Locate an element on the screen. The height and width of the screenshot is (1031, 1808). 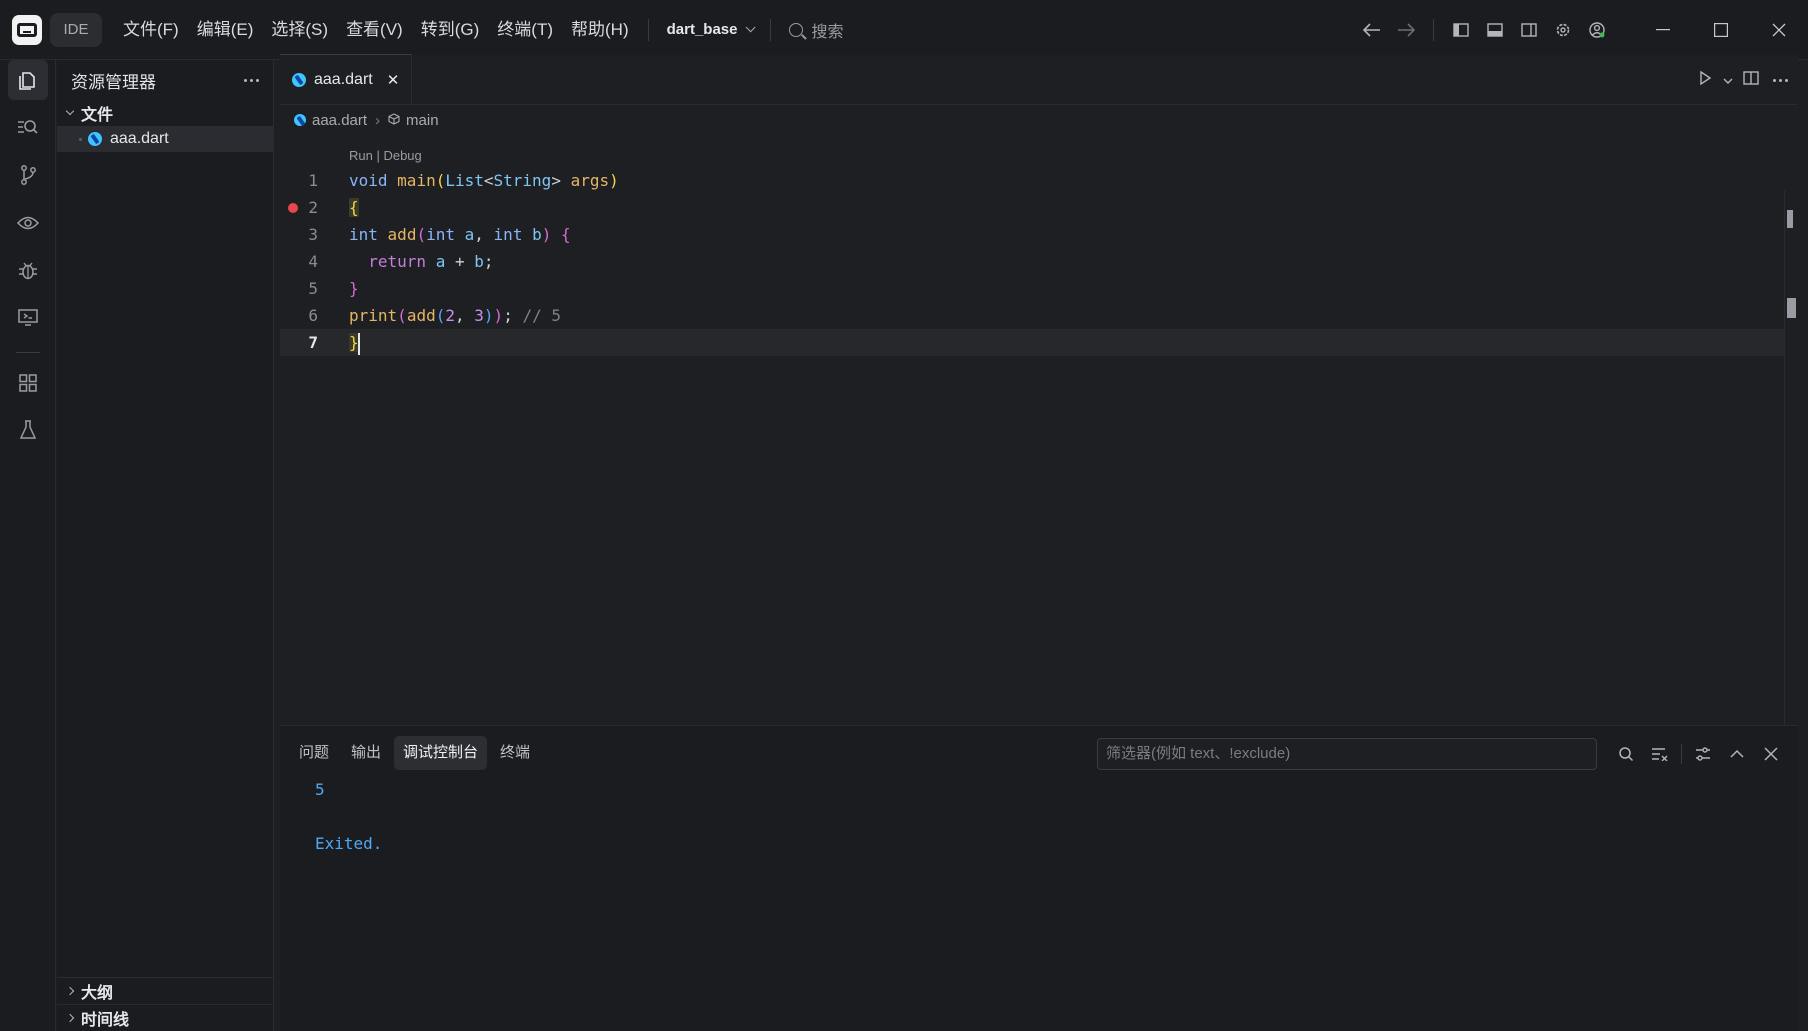
text-cursor is located at coordinates (358, 343).